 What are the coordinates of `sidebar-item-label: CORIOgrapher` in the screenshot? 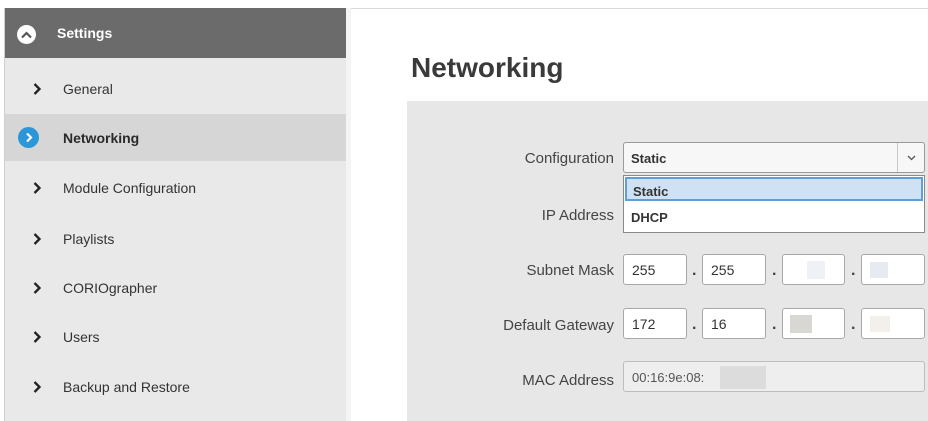 It's located at (110, 287).